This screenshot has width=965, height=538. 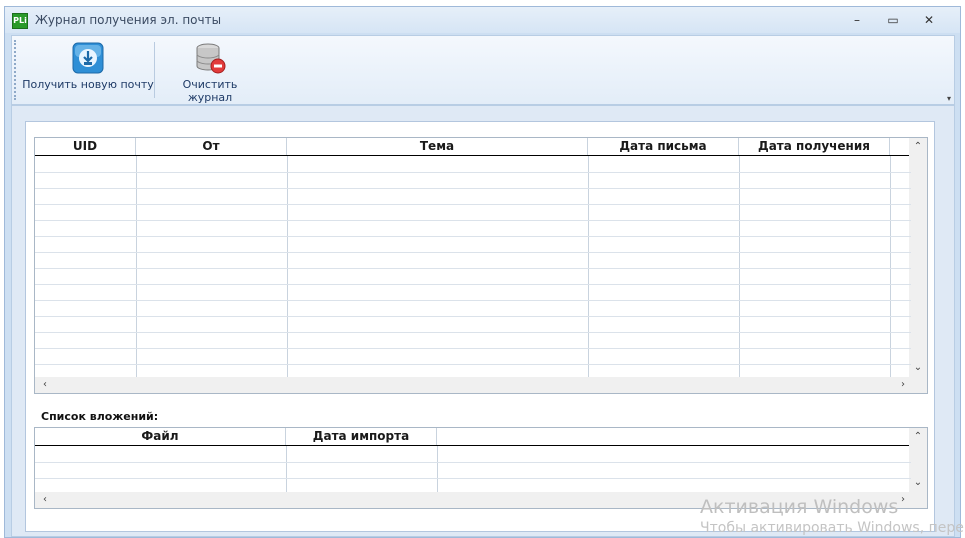 I want to click on attachments-grid-header: Файл Дата импорта, so click(x=473, y=437).